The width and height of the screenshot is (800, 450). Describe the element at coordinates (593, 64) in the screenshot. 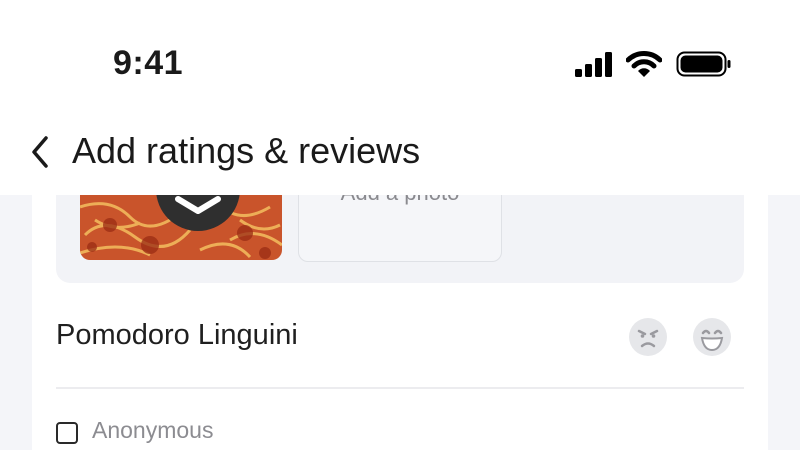

I see `signal-icon` at that location.